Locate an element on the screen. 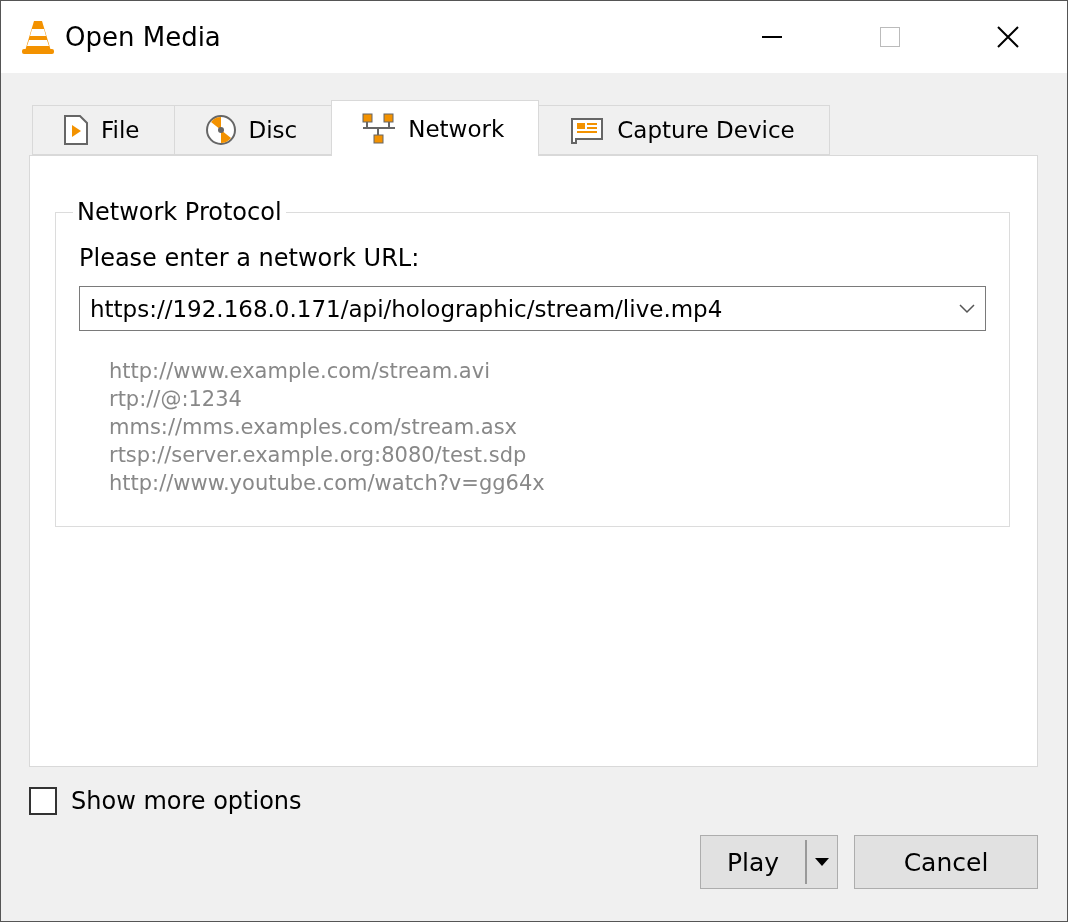  traffic-cone-icon is located at coordinates (38, 37).